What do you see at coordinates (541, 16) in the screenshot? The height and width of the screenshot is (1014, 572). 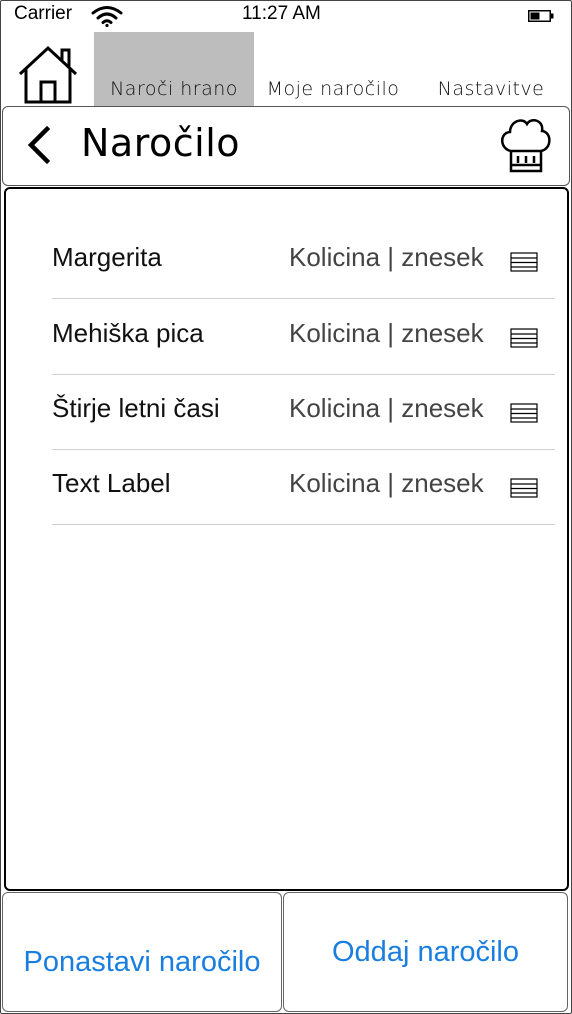 I see `battery-icon` at bounding box center [541, 16].